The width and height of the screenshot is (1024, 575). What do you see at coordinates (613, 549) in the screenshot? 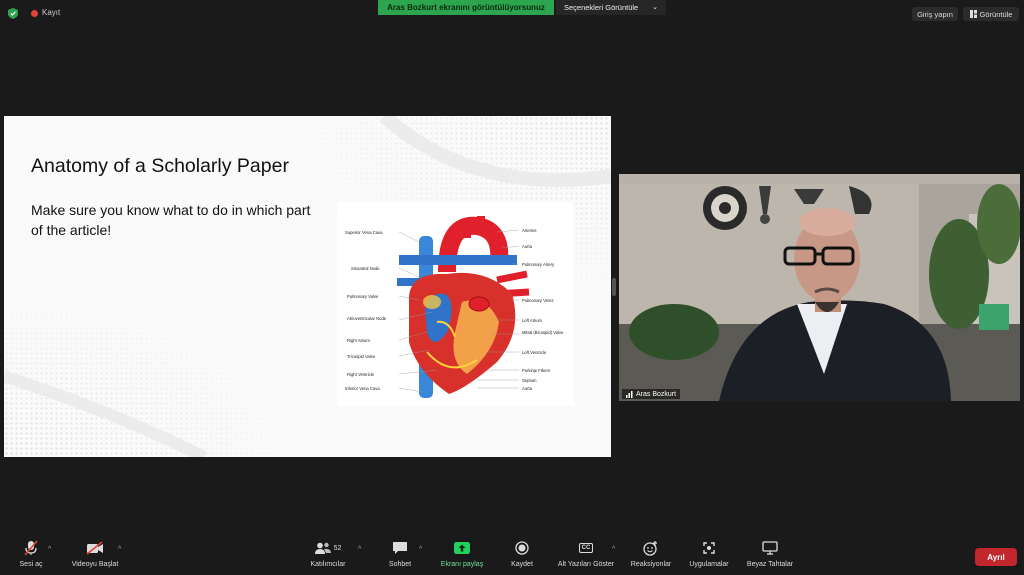
I see `captions-options-caret: ^` at bounding box center [613, 549].